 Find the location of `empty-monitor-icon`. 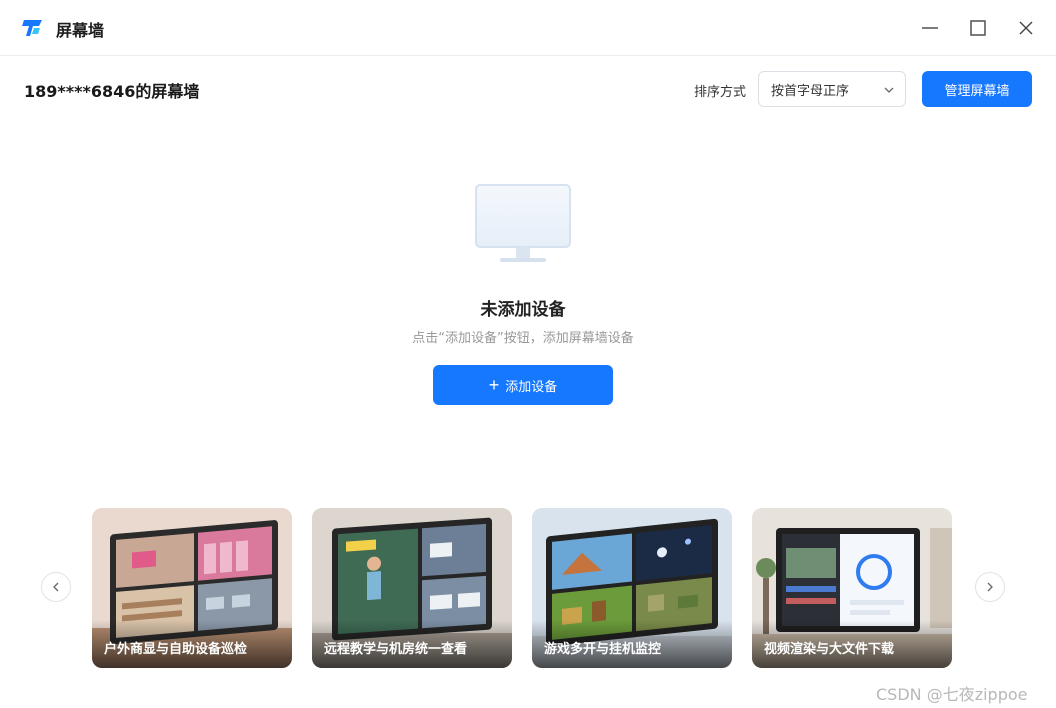

empty-monitor-icon is located at coordinates (523, 223).